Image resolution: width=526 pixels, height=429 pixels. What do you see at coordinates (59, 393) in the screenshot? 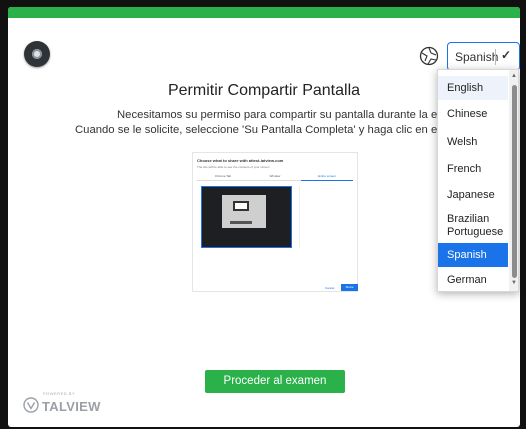
I see `powered-by-label: POWERED BY` at bounding box center [59, 393].